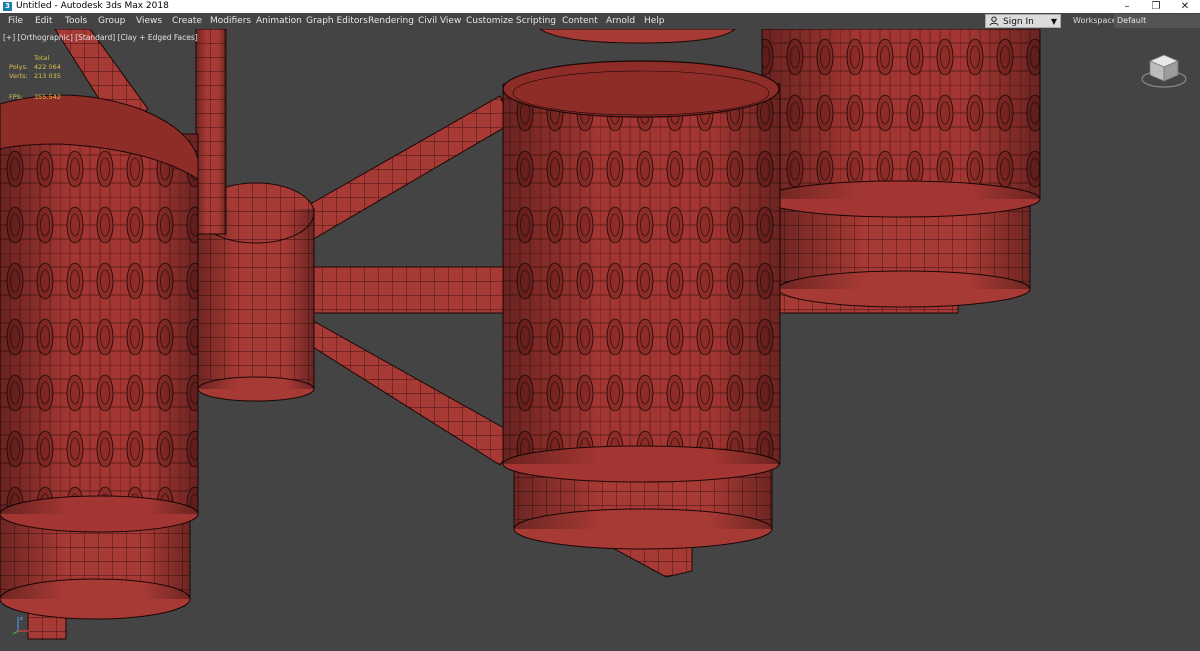 The height and width of the screenshot is (651, 1200). Describe the element at coordinates (1018, 22) in the screenshot. I see `sign-in-label: Sign In` at that location.